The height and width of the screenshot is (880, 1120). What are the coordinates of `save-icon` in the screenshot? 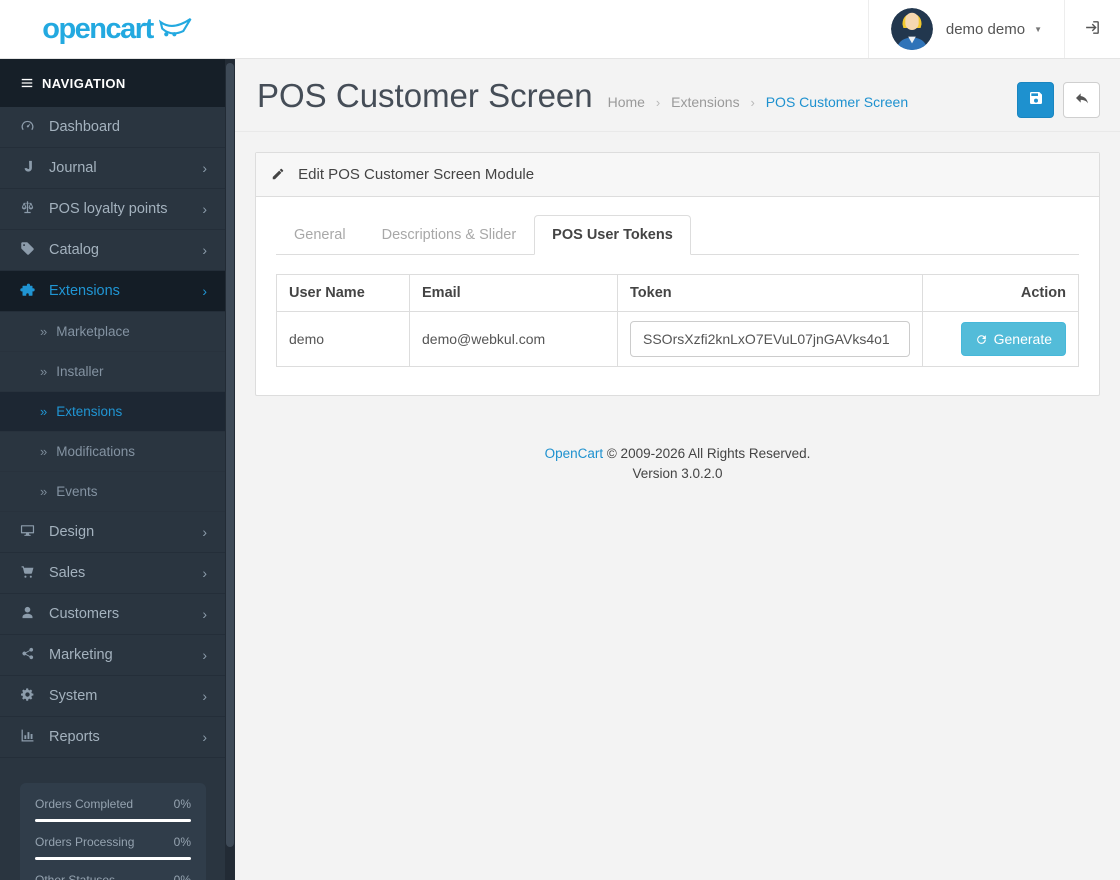 It's located at (1036, 99).